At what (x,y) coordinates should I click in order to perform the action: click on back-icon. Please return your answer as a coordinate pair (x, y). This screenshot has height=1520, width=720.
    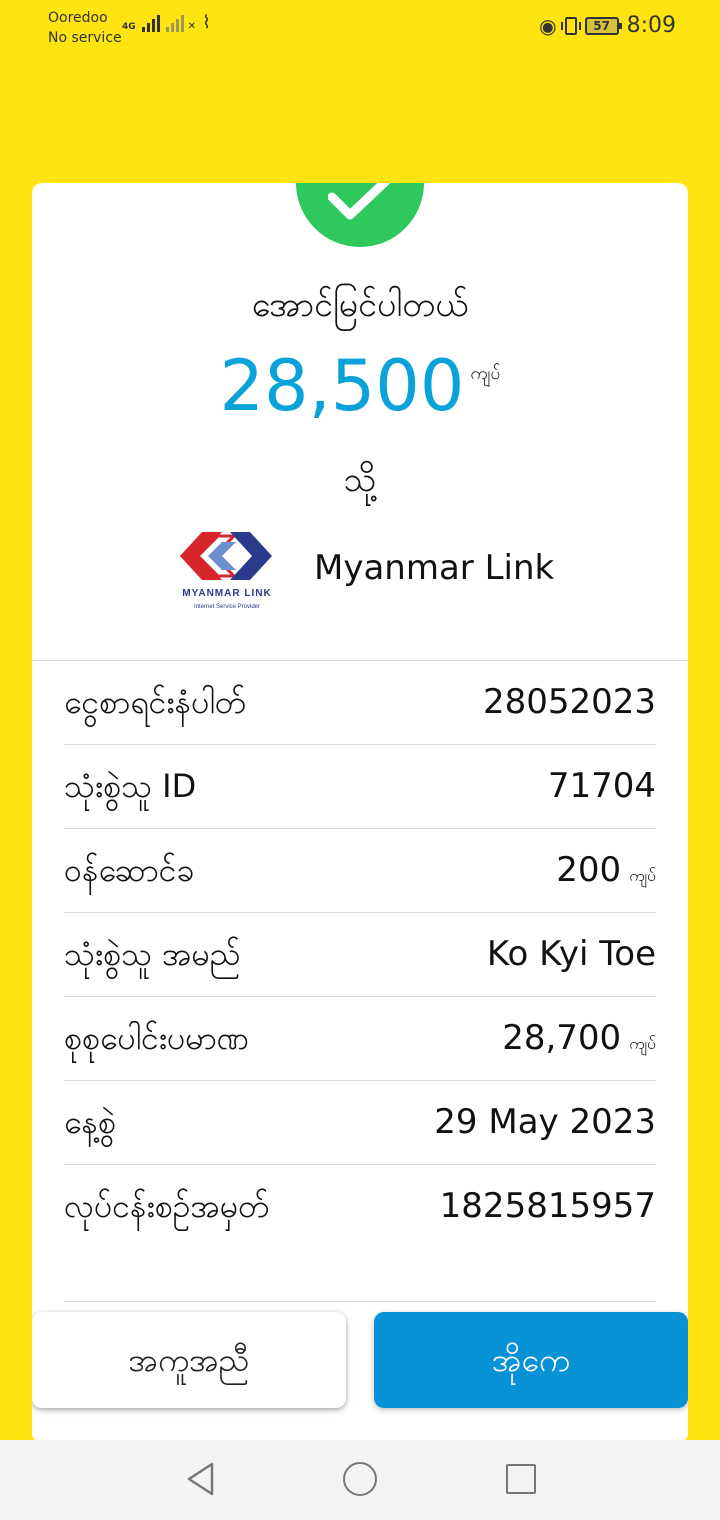
    Looking at the image, I should click on (201, 1479).